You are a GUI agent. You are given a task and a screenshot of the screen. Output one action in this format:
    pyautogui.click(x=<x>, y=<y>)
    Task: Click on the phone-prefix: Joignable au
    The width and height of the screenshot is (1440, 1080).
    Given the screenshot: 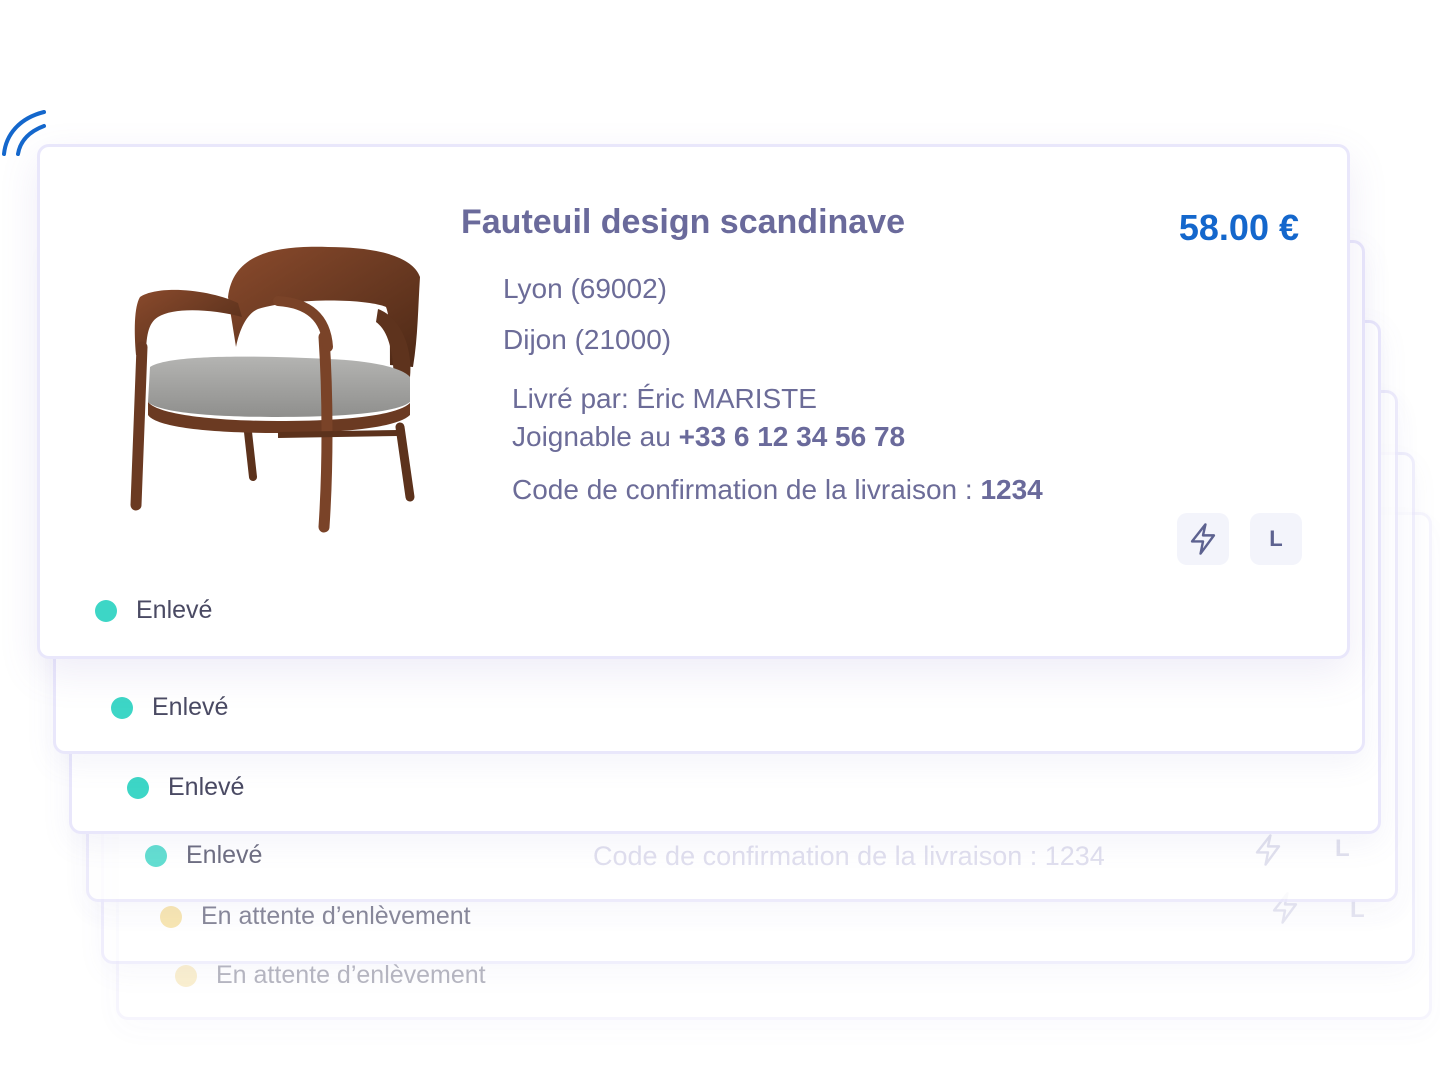 What is the action you would take?
    pyautogui.click(x=595, y=436)
    